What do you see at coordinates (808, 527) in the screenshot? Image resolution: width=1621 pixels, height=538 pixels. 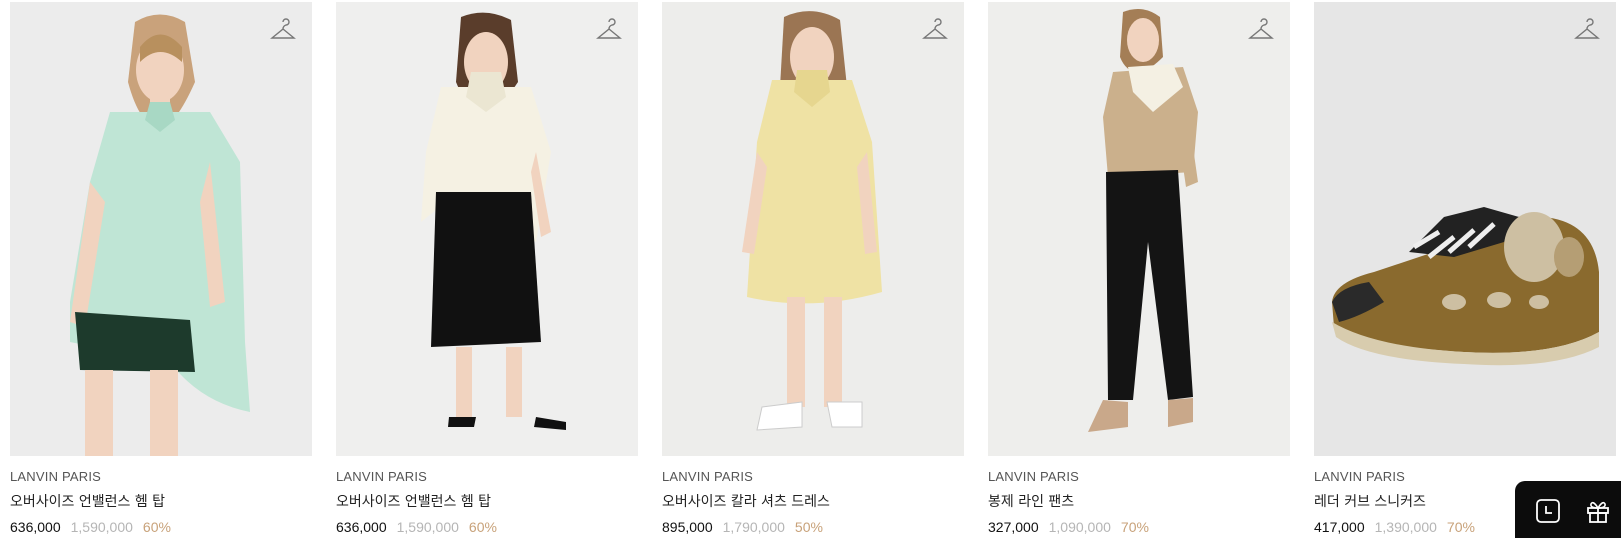 I see `discount-rate: 50%` at bounding box center [808, 527].